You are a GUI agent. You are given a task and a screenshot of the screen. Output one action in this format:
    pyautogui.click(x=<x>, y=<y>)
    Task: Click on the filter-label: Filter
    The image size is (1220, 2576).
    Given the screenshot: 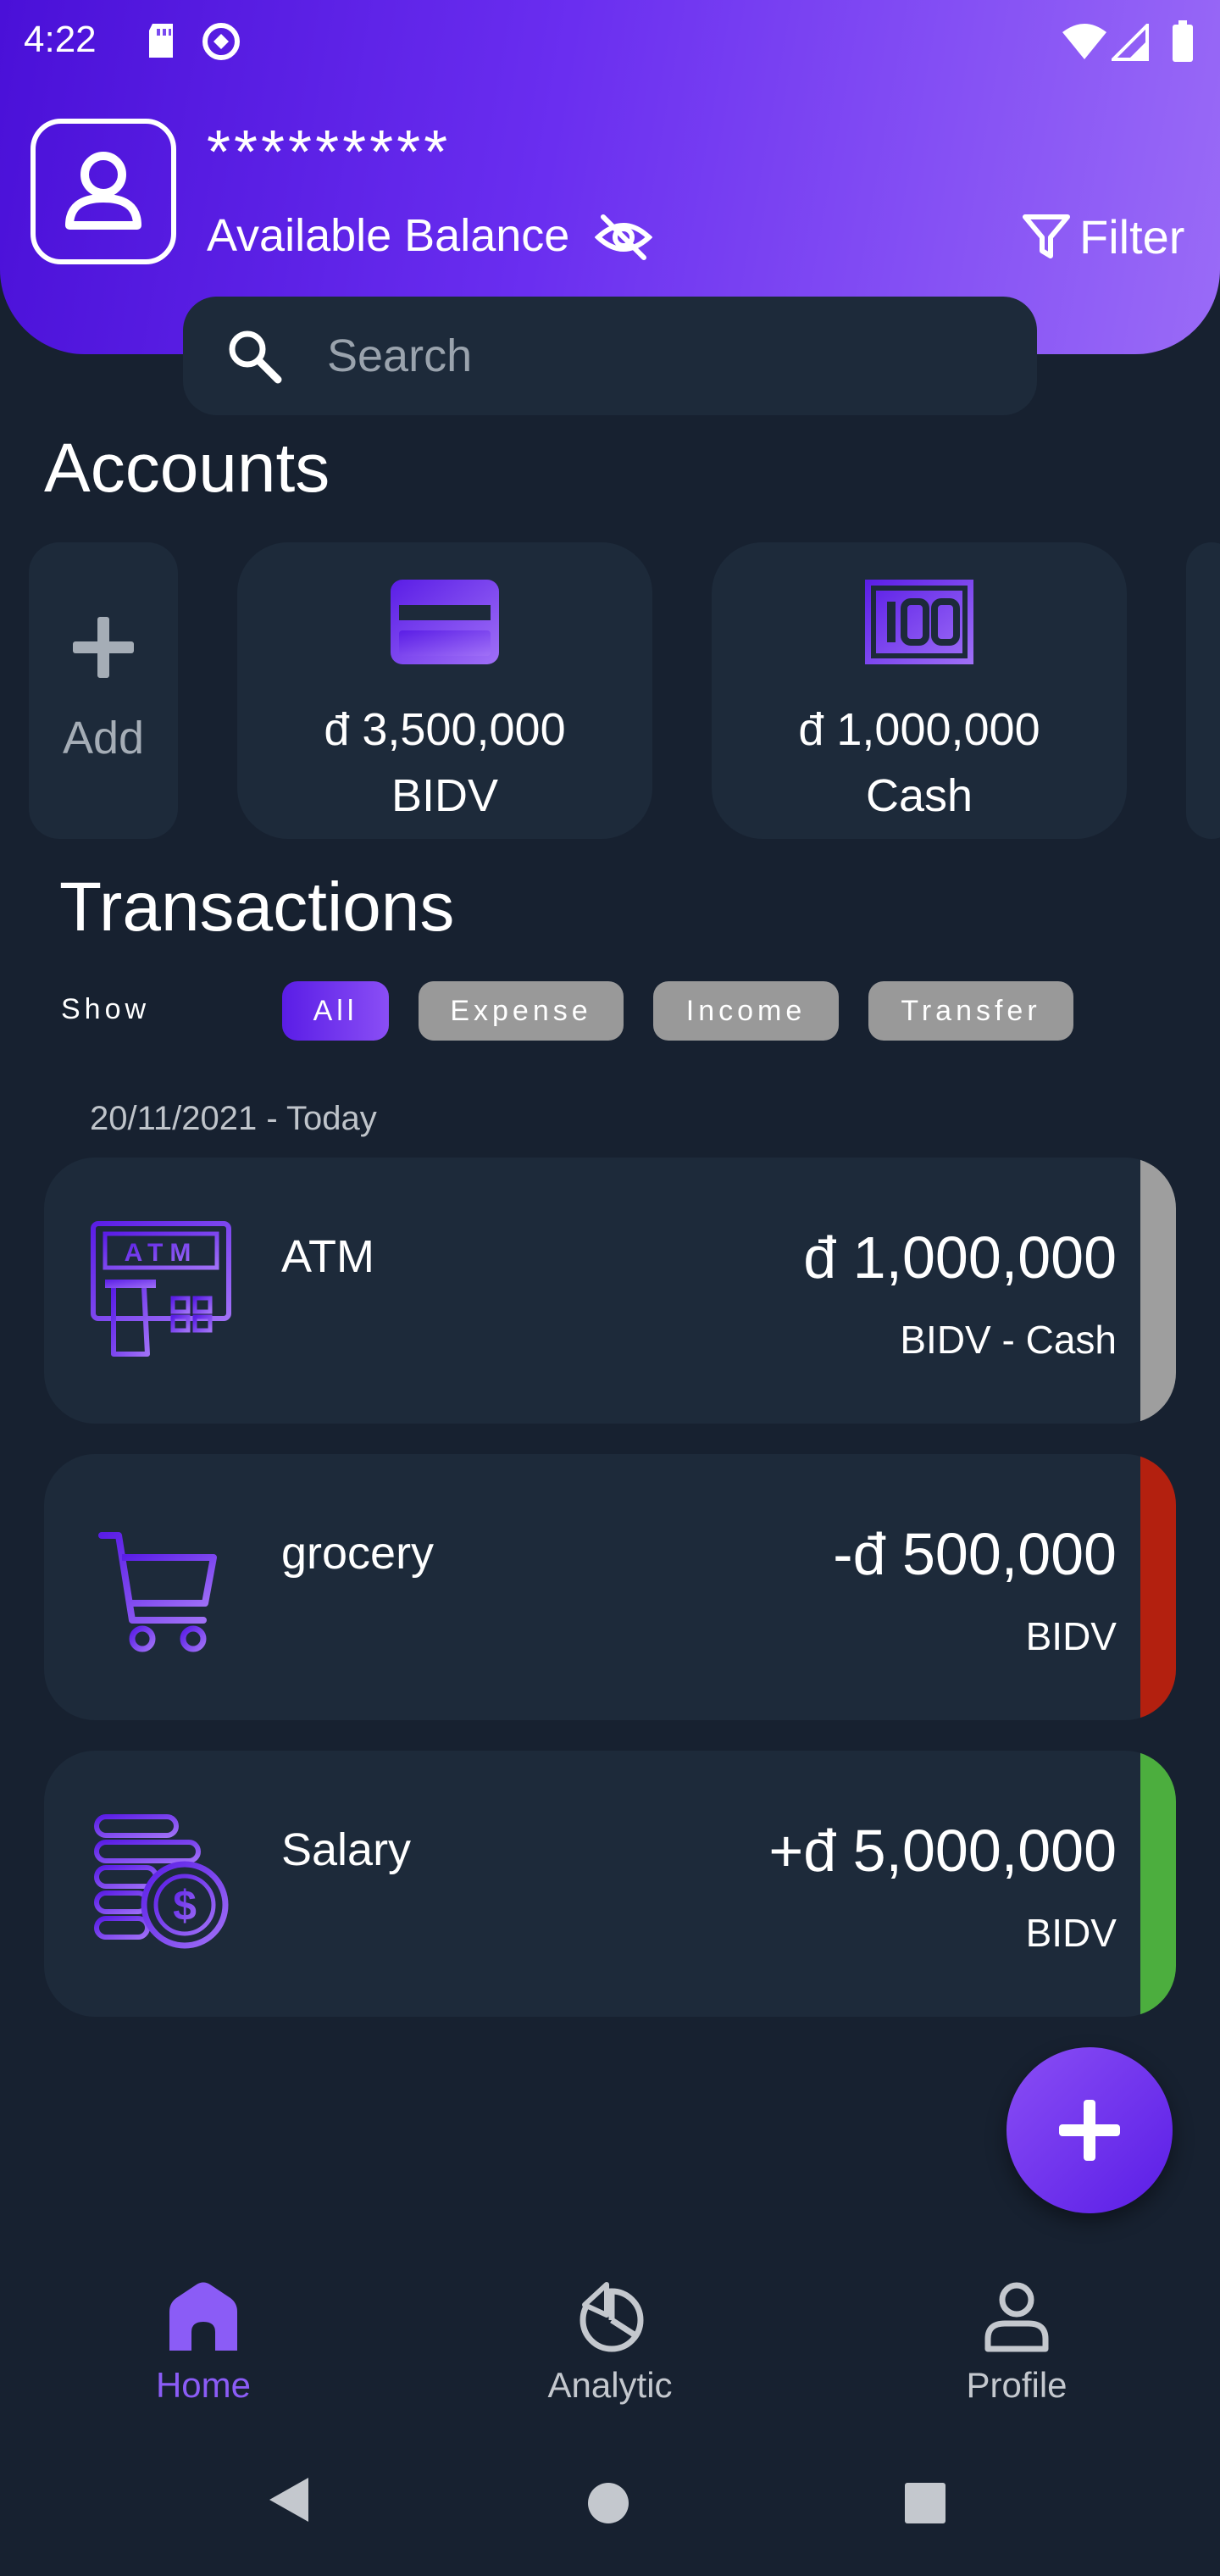 What is the action you would take?
    pyautogui.click(x=1132, y=237)
    